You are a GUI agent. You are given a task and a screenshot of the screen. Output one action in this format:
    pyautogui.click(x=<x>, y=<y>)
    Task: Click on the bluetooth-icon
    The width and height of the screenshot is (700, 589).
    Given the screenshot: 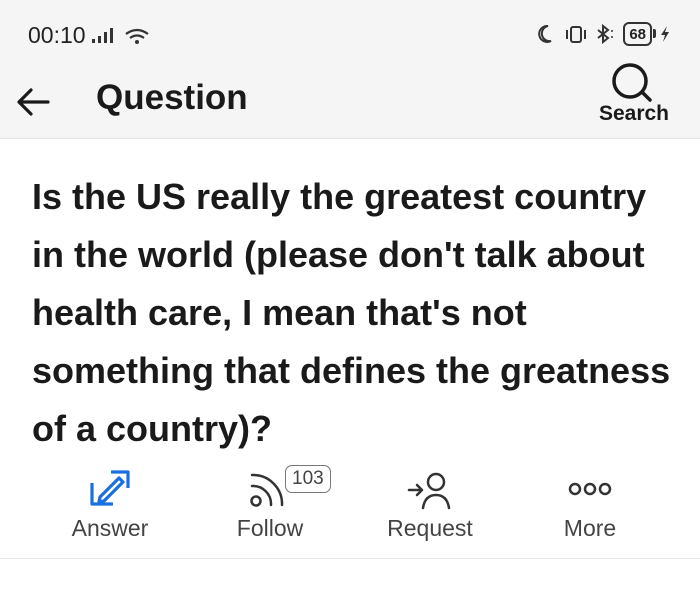 What is the action you would take?
    pyautogui.click(x=605, y=34)
    